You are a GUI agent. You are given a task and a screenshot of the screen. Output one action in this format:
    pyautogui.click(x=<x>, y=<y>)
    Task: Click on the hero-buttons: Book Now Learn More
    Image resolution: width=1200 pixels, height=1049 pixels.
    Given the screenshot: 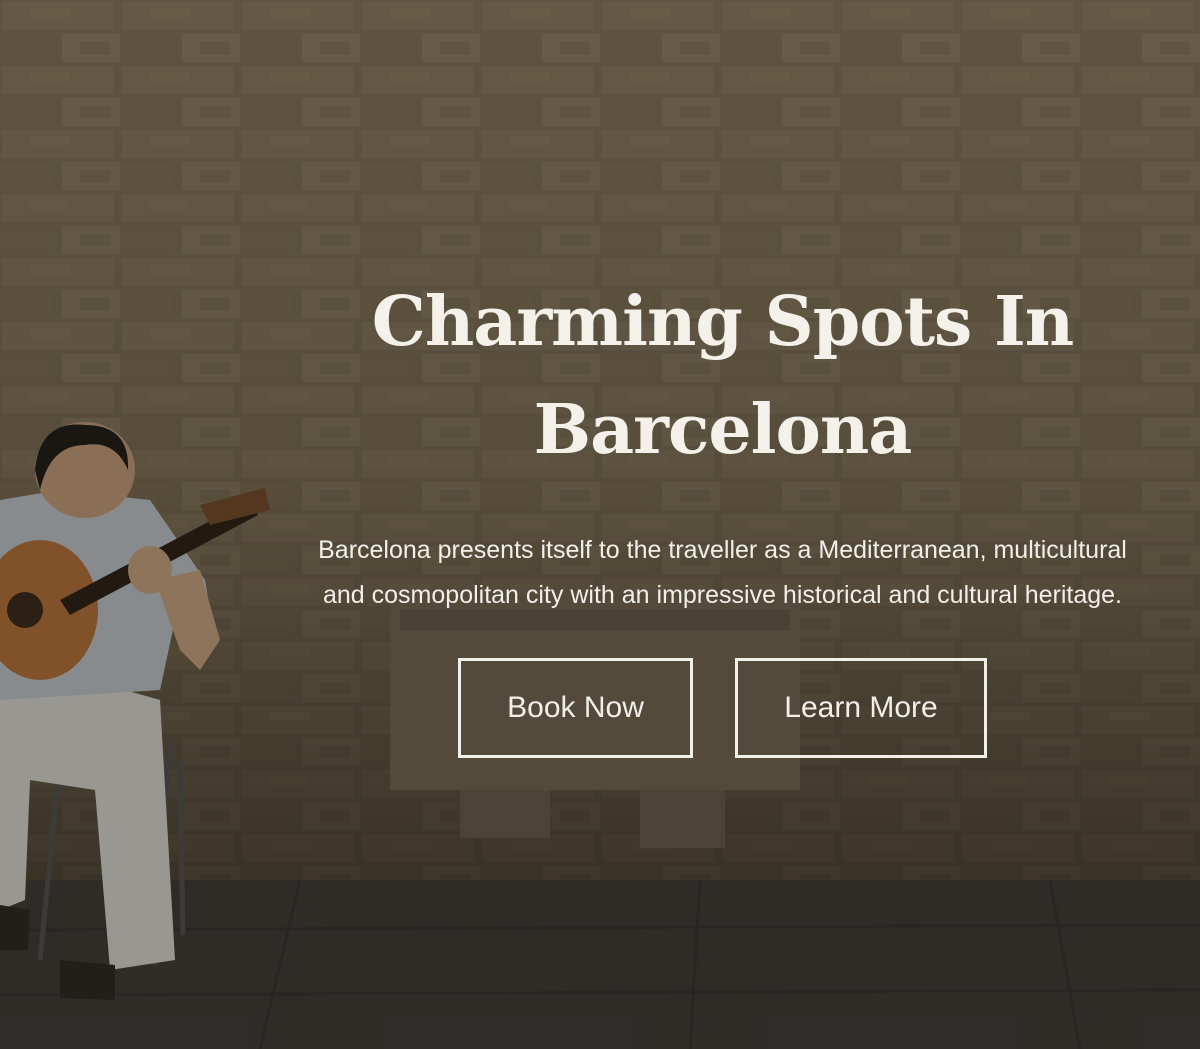 What is the action you would take?
    pyautogui.click(x=722, y=708)
    